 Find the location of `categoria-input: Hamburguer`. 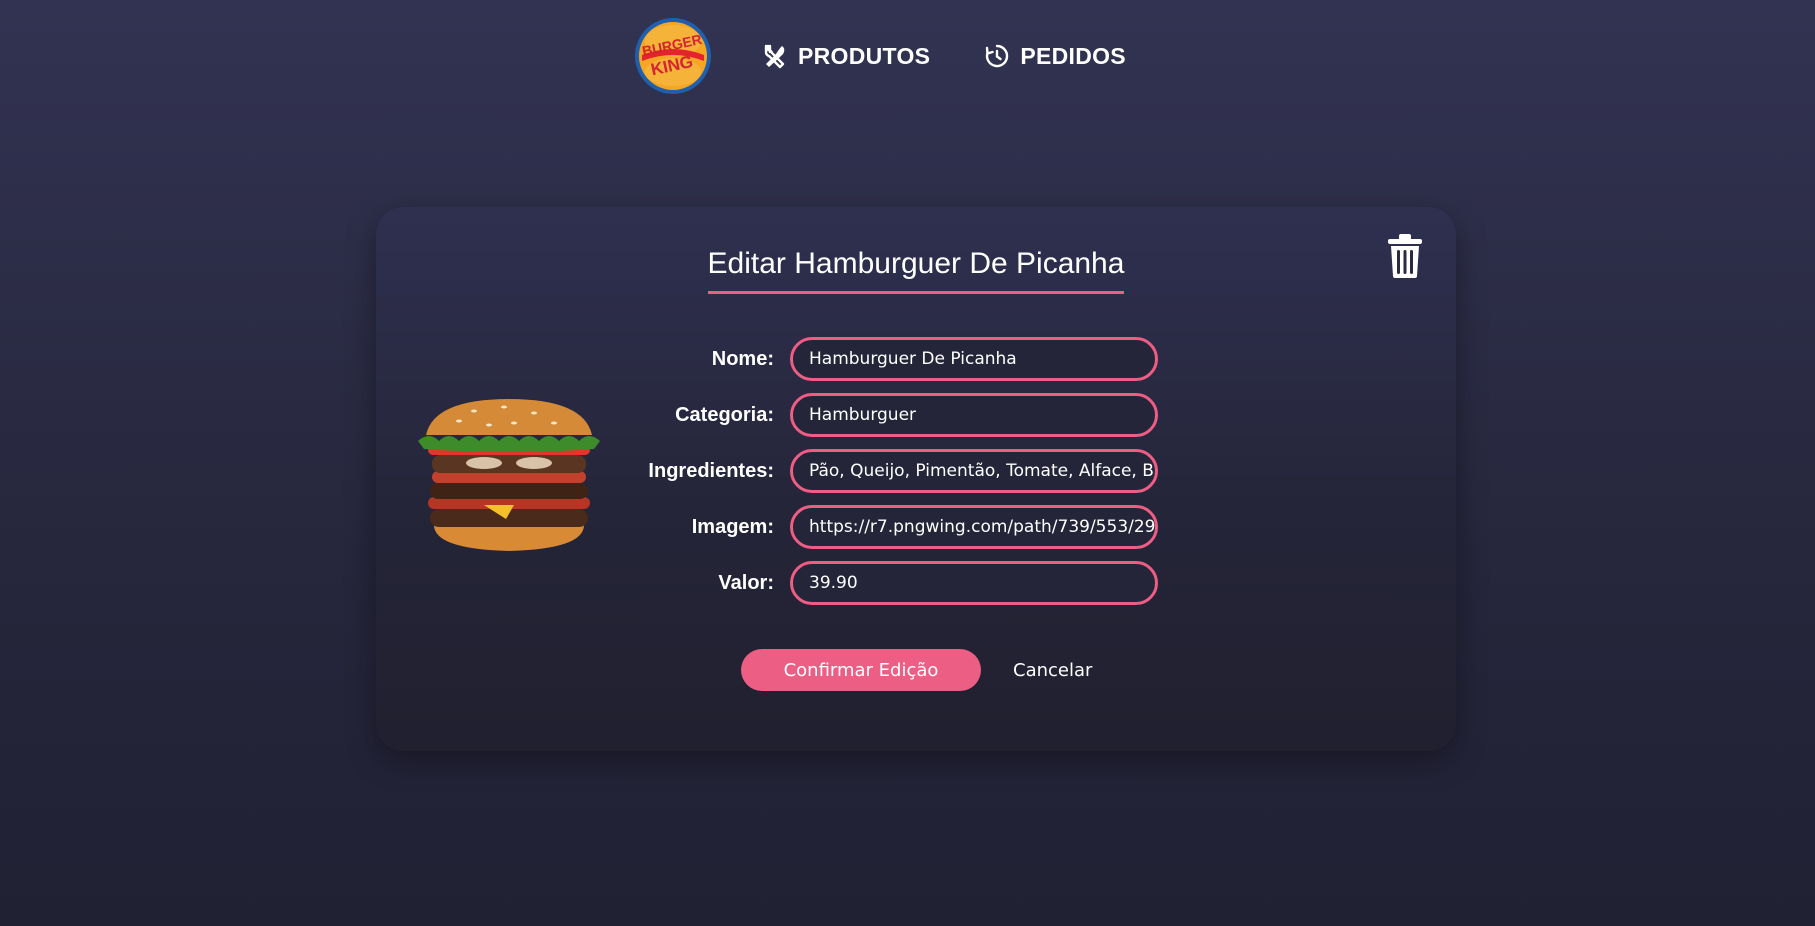

categoria-input: Hamburguer is located at coordinates (974, 415).